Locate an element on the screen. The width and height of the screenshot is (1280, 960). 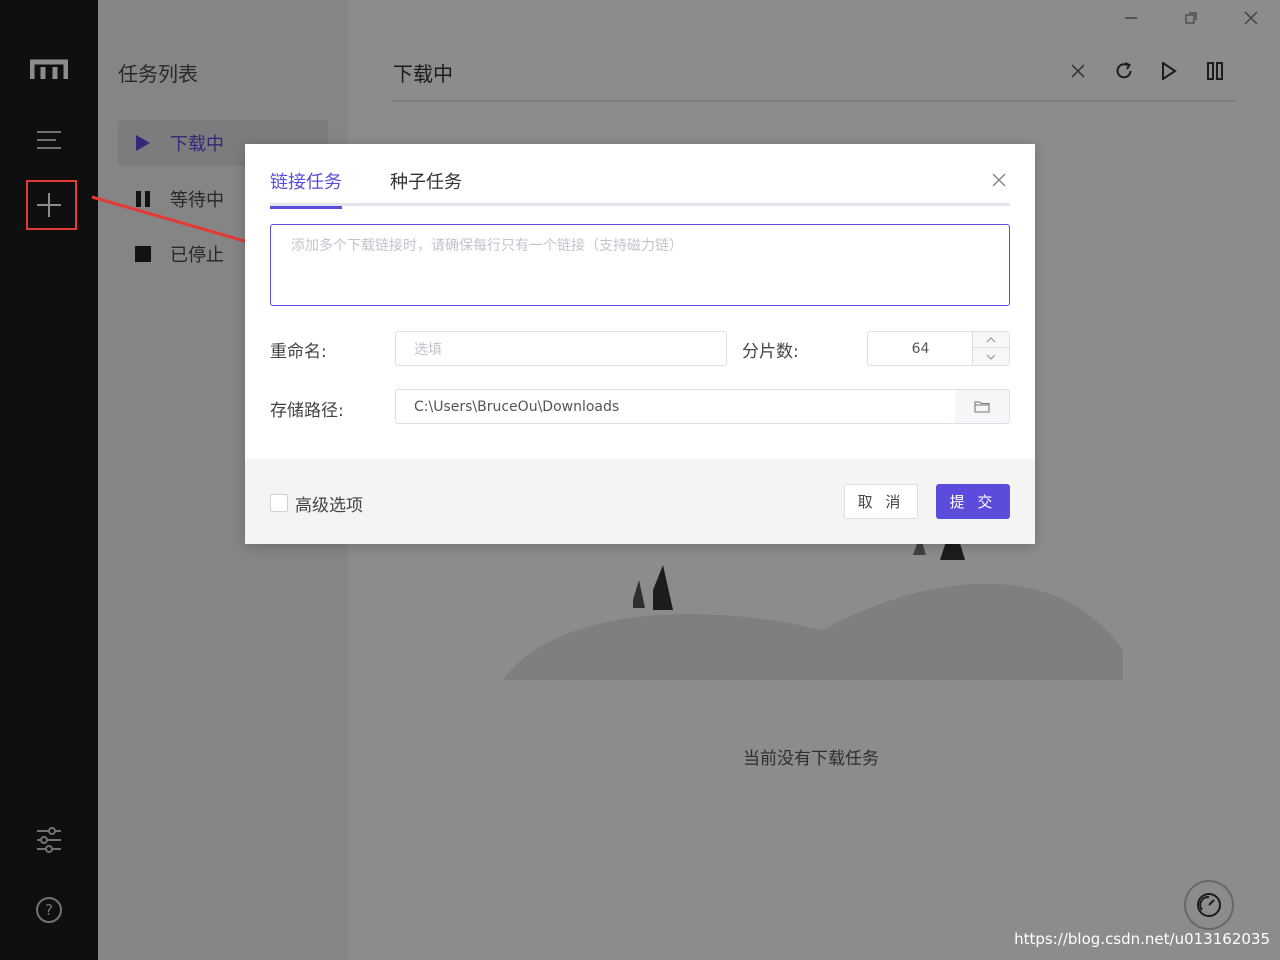
chevron-up-icon is located at coordinates (991, 339).